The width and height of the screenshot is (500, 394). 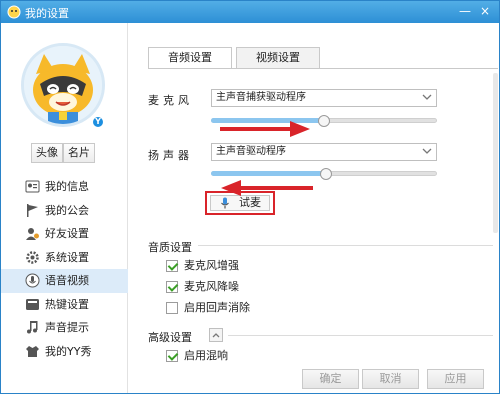 What do you see at coordinates (261, 97) in the screenshot?
I see `microphone-device-value: 主声音捕获驱动程序` at bounding box center [261, 97].